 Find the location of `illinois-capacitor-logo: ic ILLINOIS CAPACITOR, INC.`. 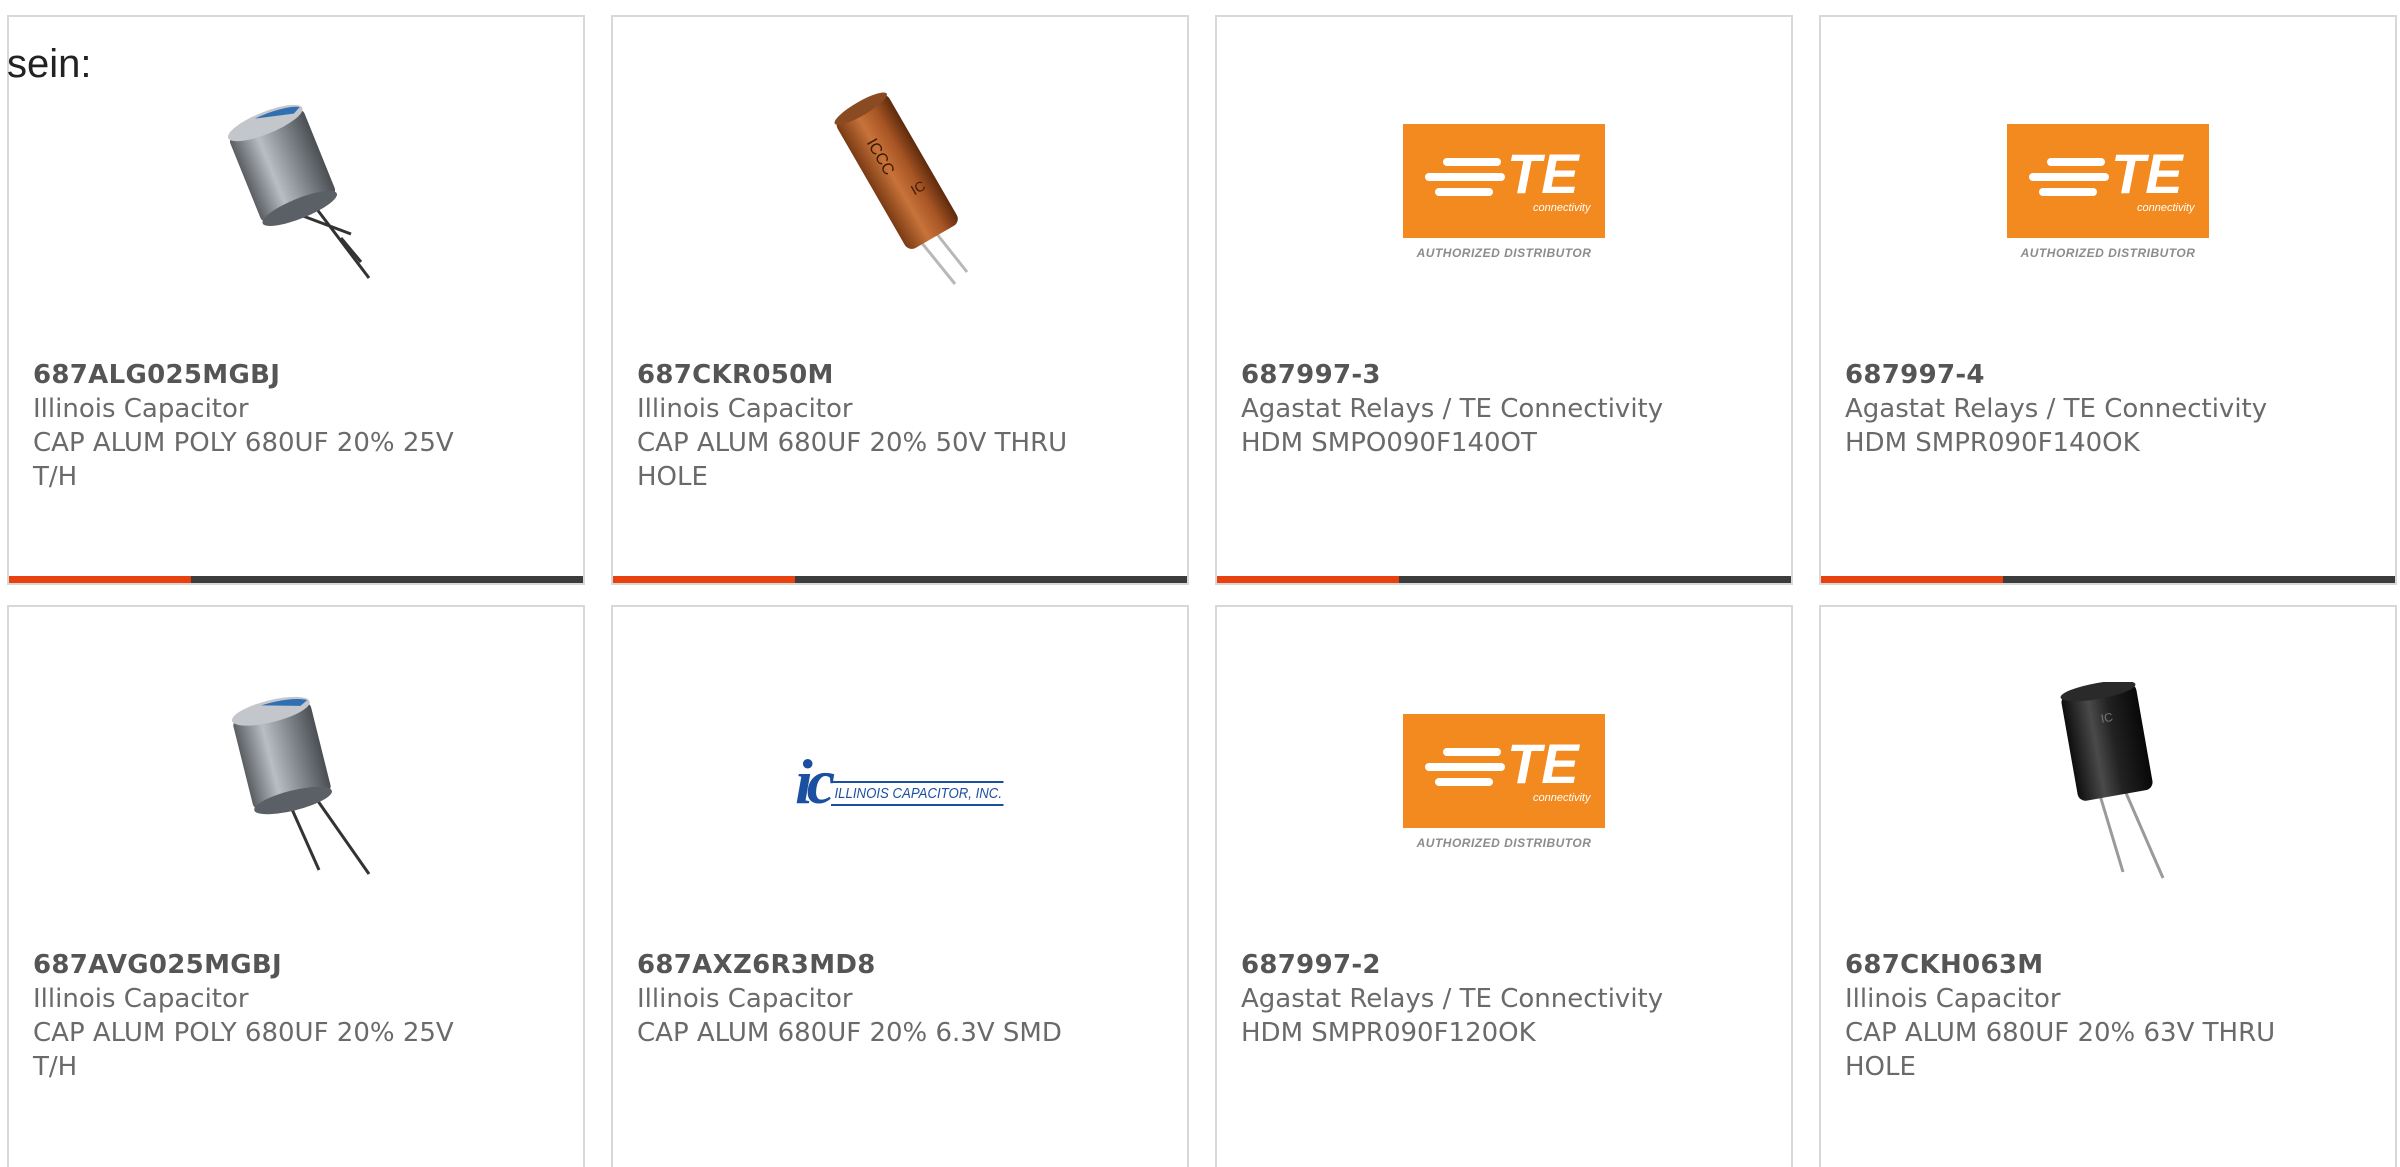

illinois-capacitor-logo: ic ILLINOIS CAPACITOR, INC. is located at coordinates (899, 782).